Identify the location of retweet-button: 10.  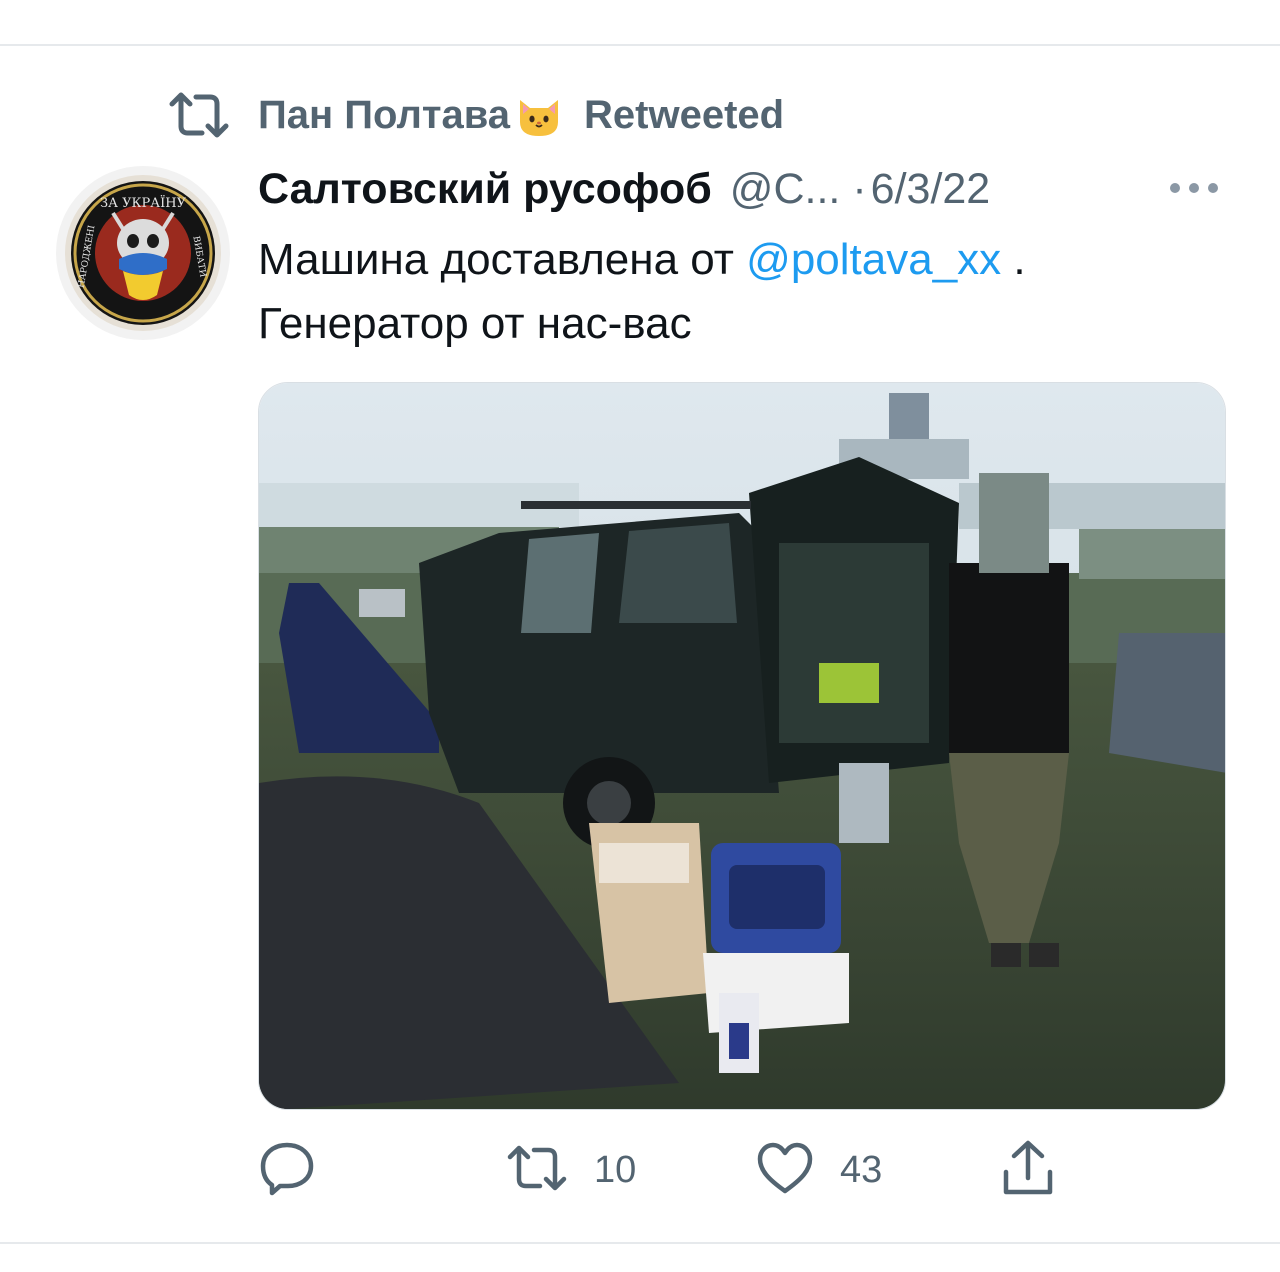
(571, 1170).